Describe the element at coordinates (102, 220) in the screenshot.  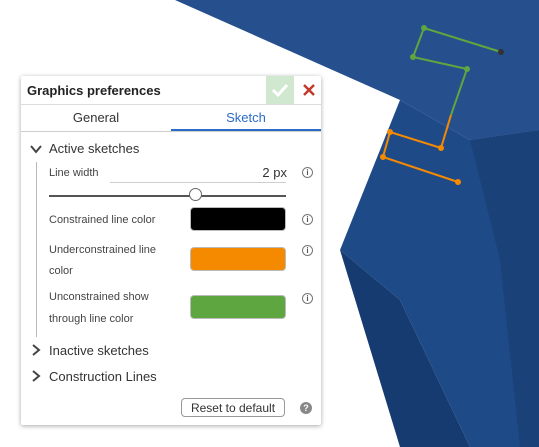
I see `constrained-color-label: Constrained line color` at that location.